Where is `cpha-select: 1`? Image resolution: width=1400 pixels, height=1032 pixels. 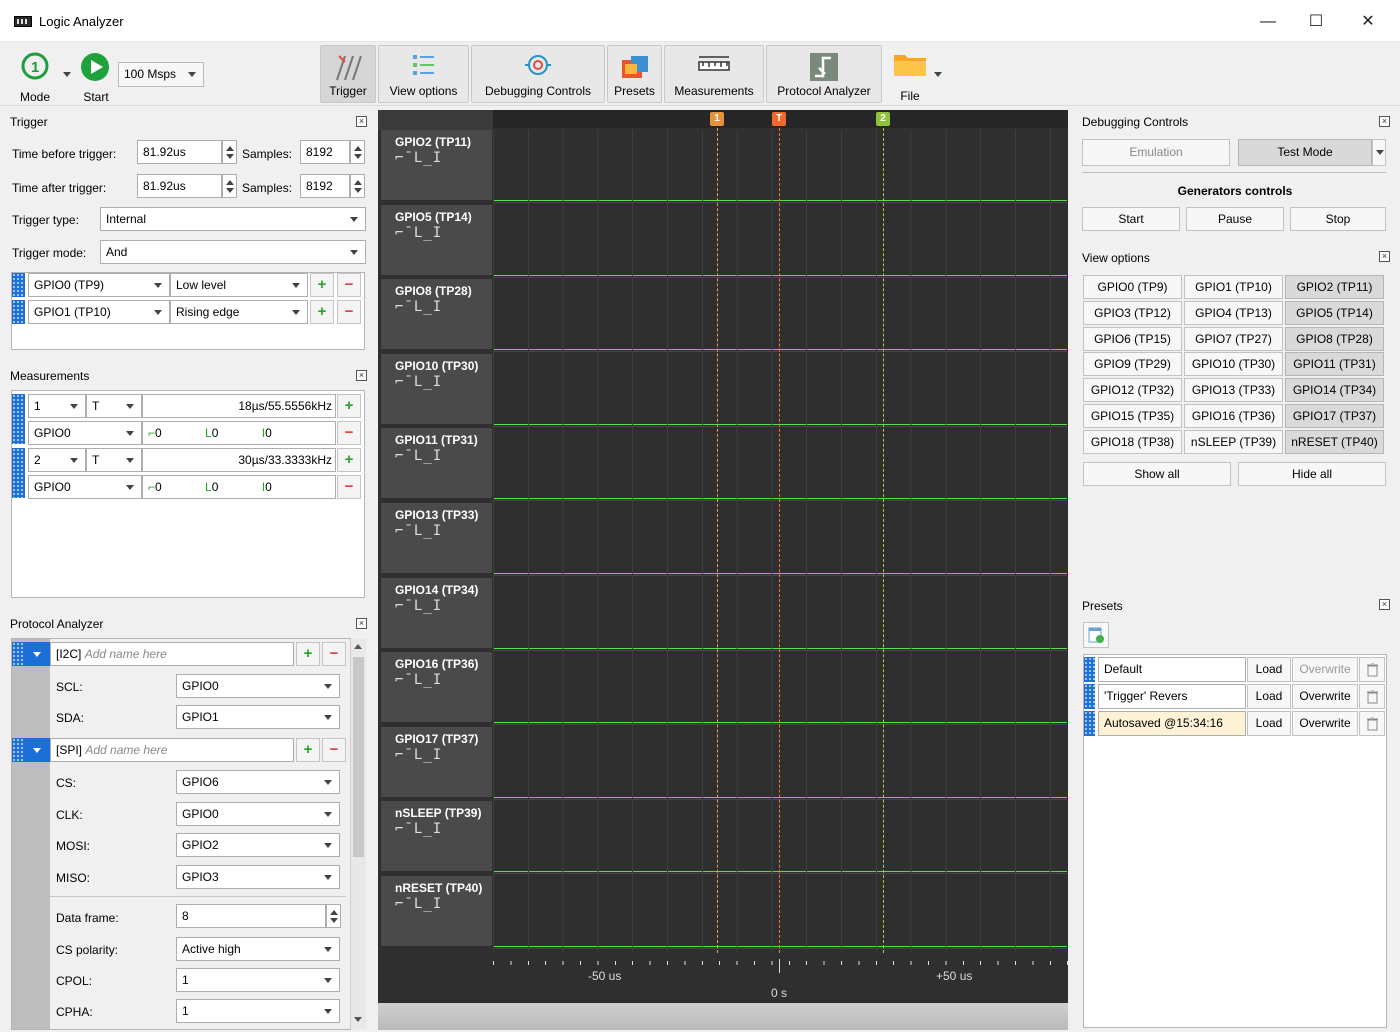
cpha-select: 1 is located at coordinates (258, 1011).